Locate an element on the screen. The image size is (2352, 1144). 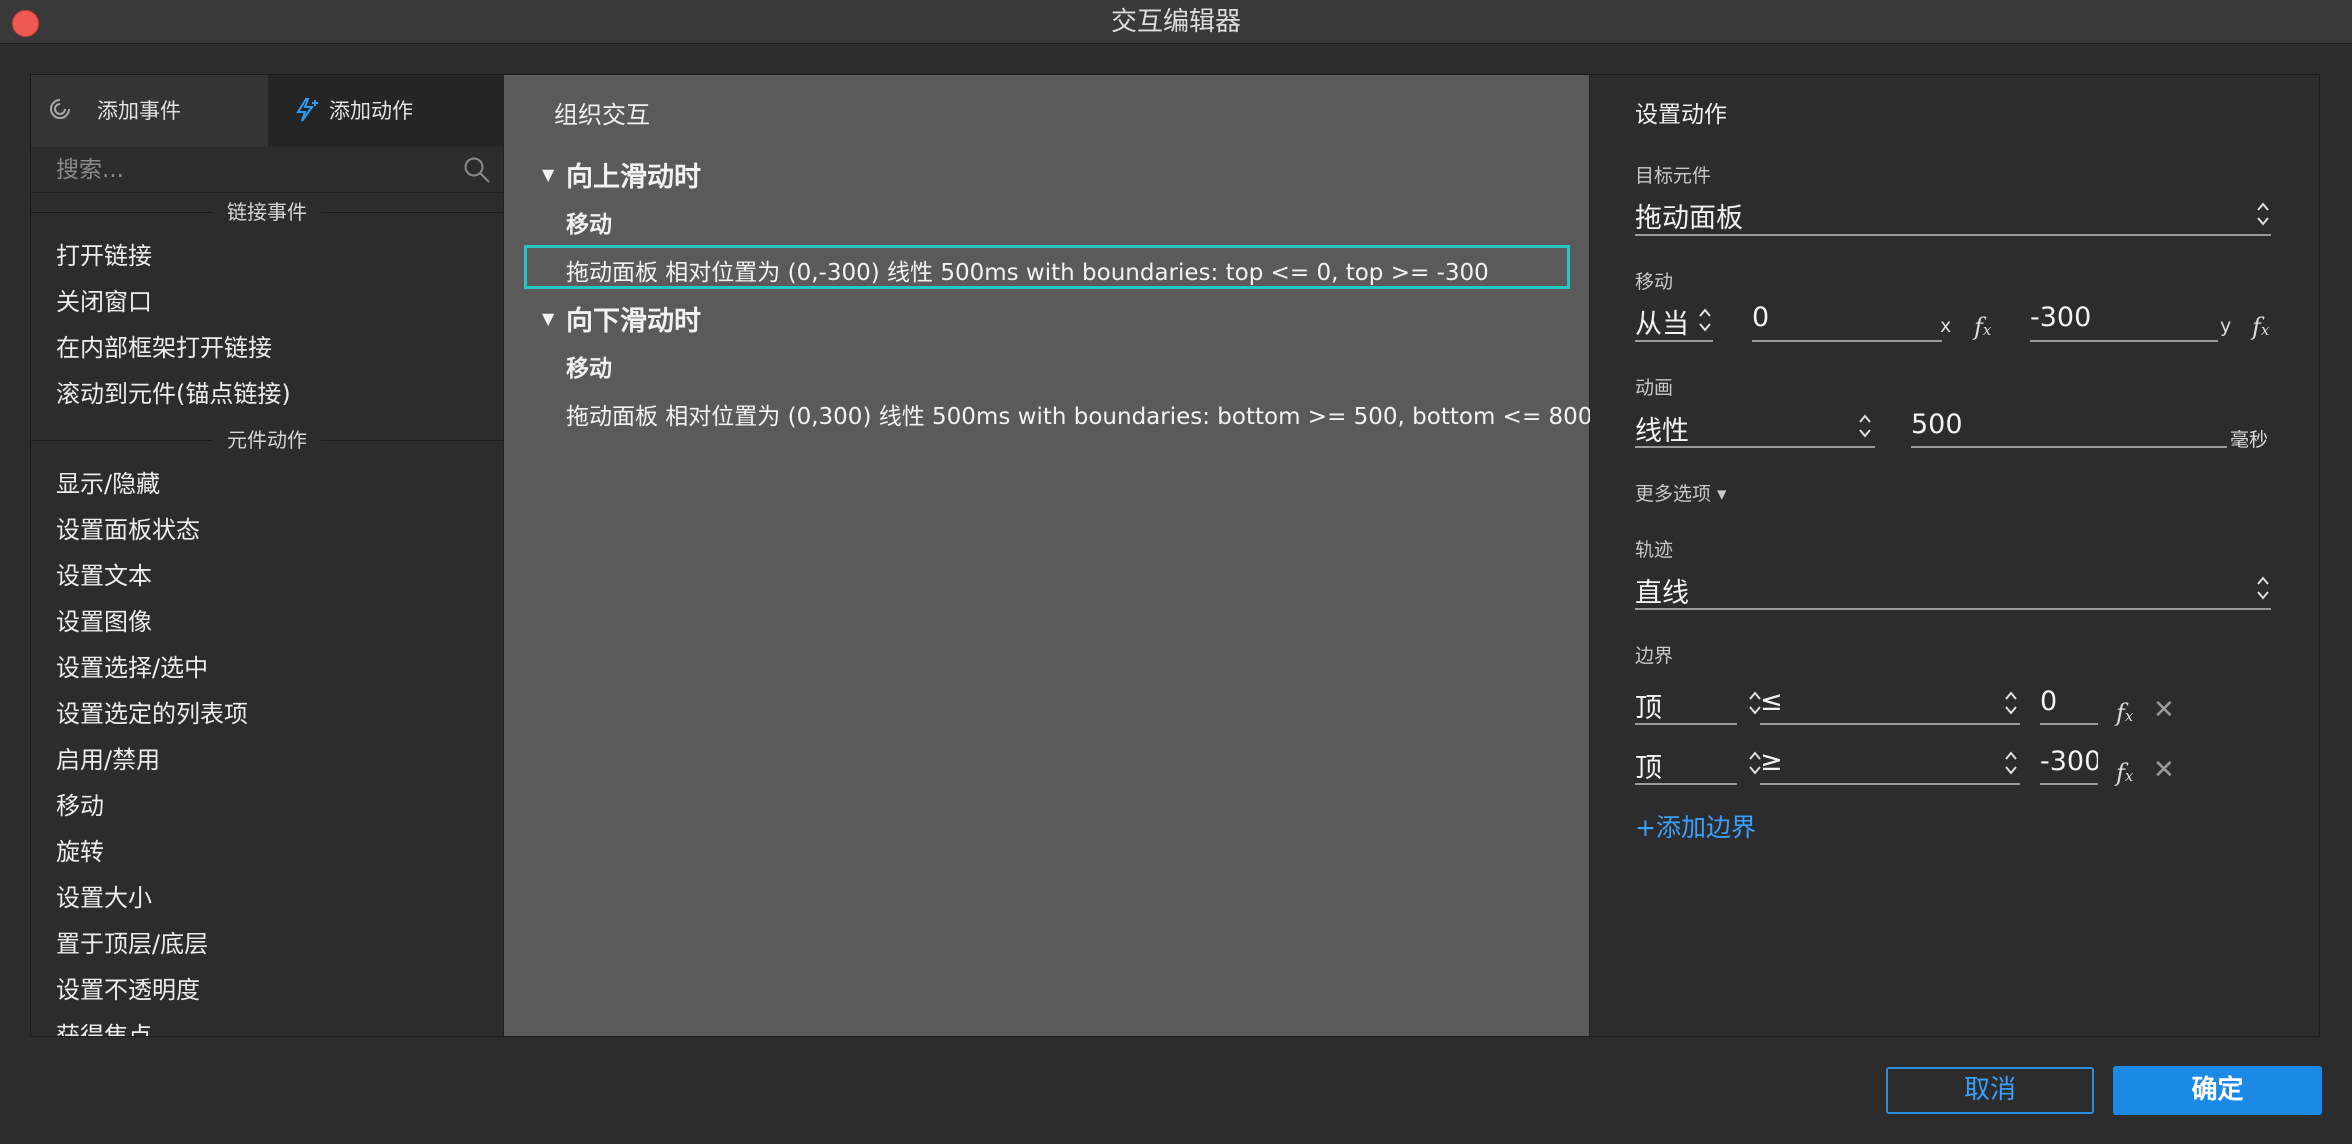
list-item: 打开链接 is located at coordinates (104, 256).